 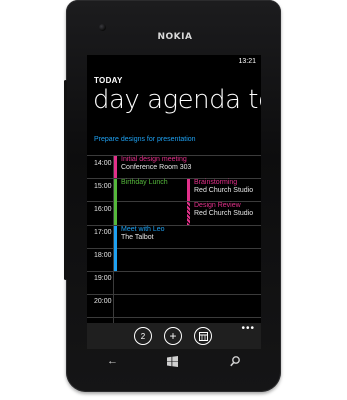 I want to click on hour-label: 18:00, so click(x=103, y=255).